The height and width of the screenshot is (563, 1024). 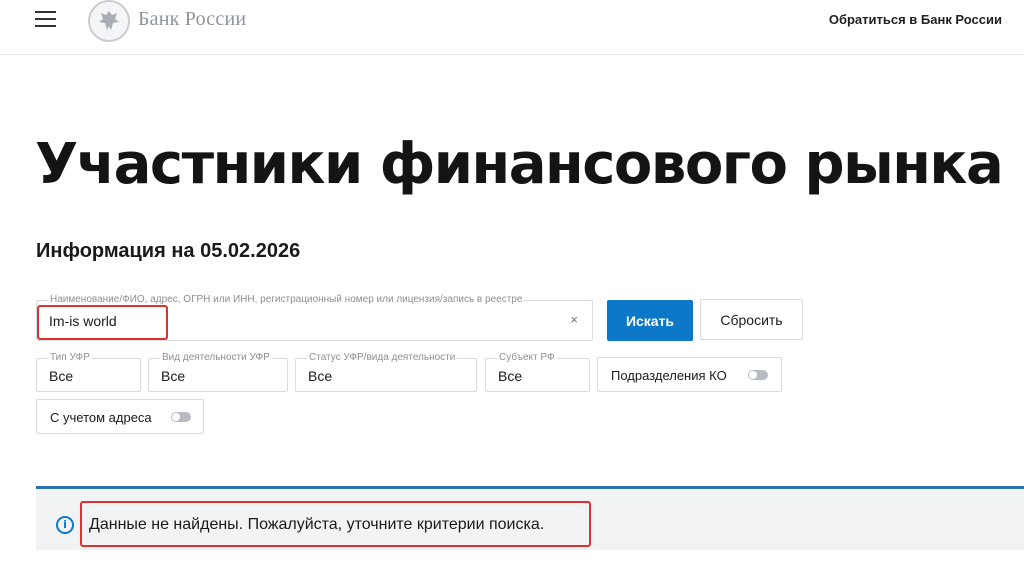 I want to click on status-select: Статус УФР/вида деятельности Все, so click(x=386, y=372).